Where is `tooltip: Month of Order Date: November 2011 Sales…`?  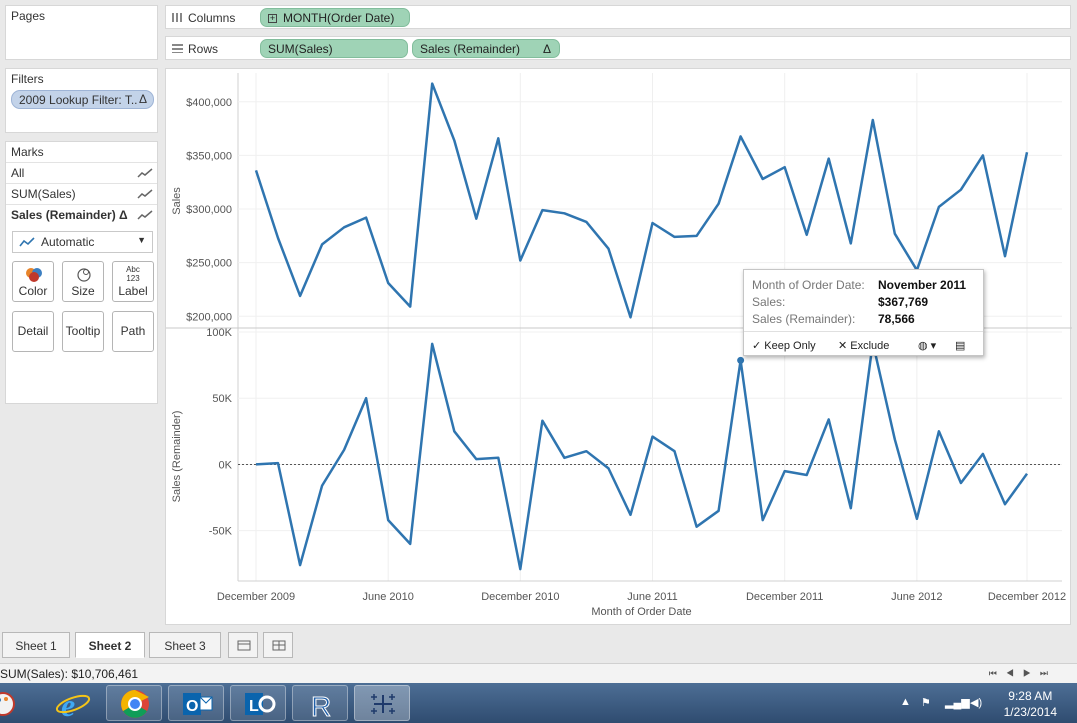
tooltip: Month of Order Date: November 2011 Sales… is located at coordinates (863, 312).